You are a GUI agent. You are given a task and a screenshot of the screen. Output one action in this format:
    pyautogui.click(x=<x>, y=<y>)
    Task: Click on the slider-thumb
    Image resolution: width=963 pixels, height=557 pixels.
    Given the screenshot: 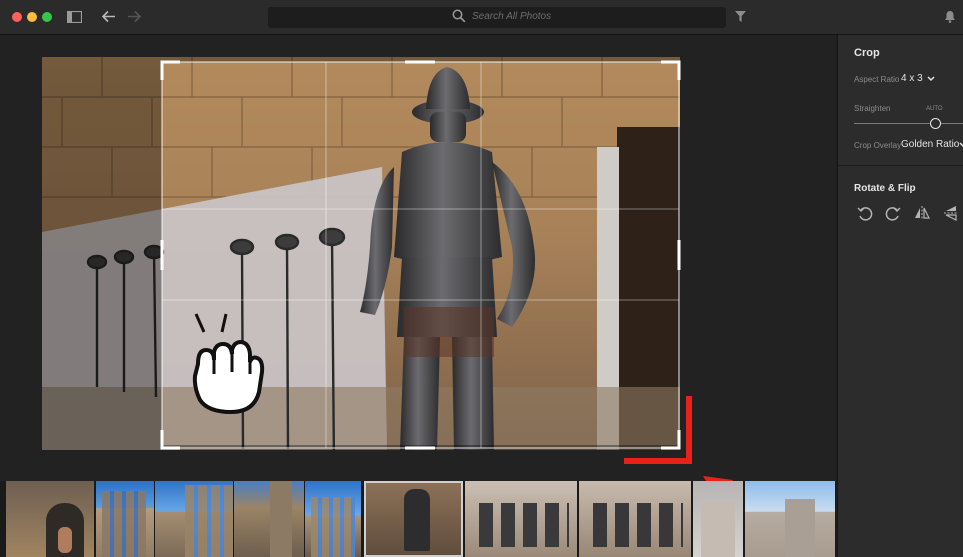 What is the action you would take?
    pyautogui.click(x=935, y=123)
    